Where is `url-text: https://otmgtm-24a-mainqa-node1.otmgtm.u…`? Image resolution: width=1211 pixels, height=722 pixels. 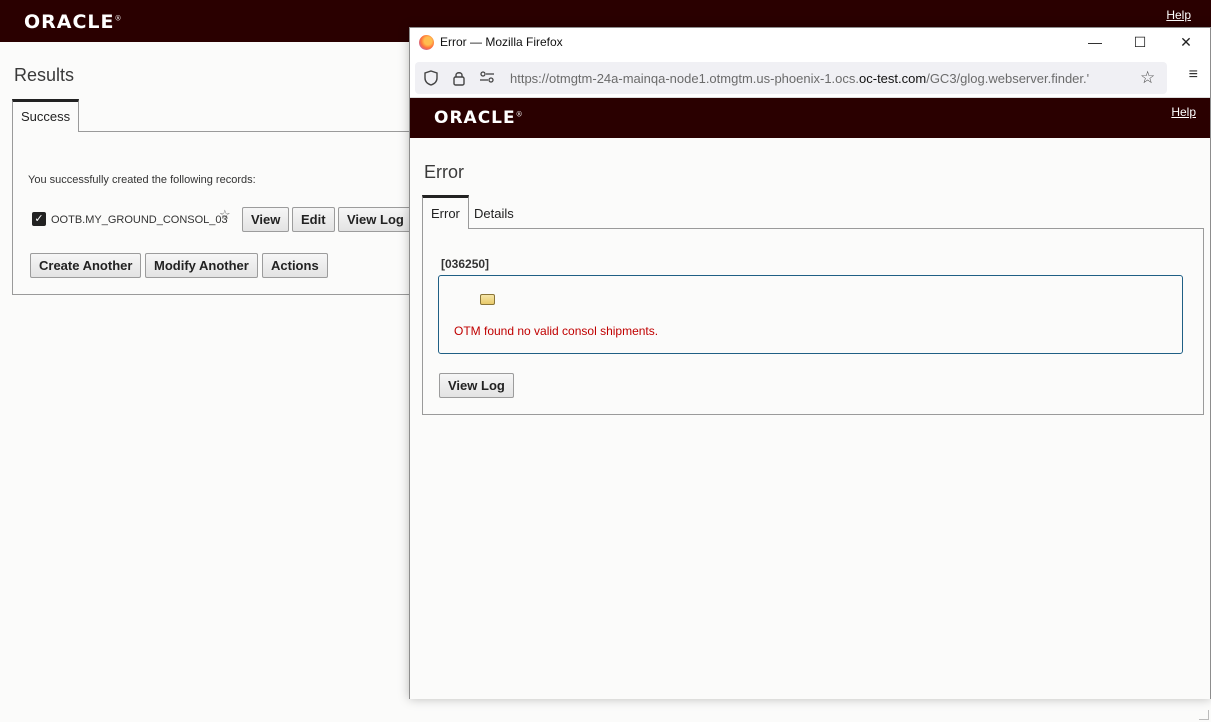 url-text: https://otmgtm-24a-mainqa-node1.otmgtm.u… is located at coordinates (826, 78).